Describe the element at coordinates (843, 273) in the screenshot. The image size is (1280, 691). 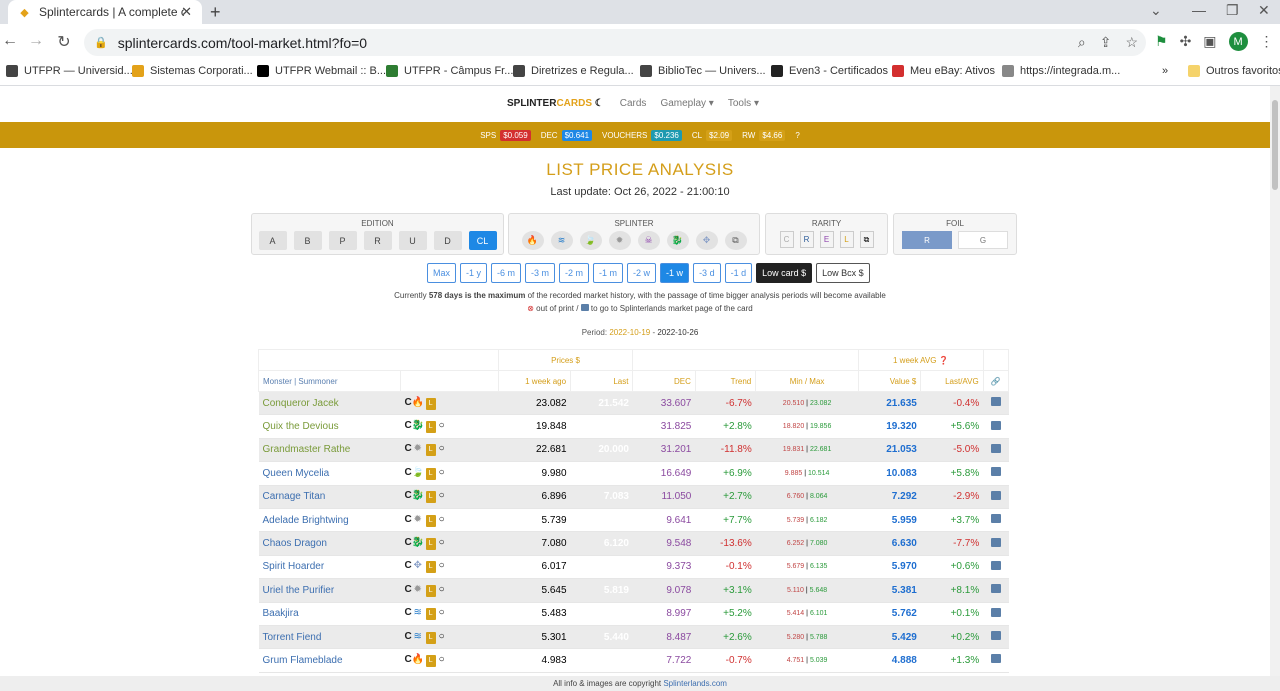
I see `low-bcx-button: Low Bcx $` at that location.